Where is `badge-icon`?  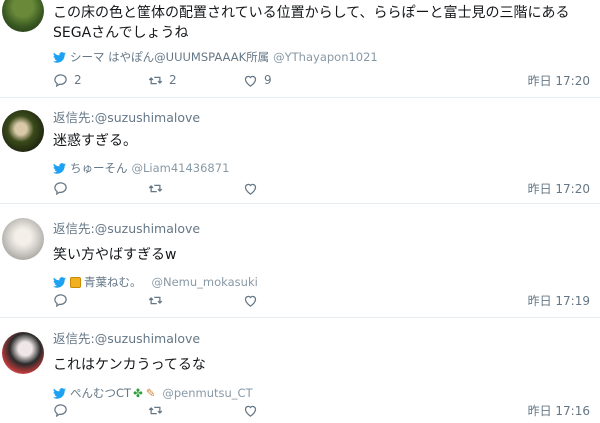
badge-icon is located at coordinates (75, 282).